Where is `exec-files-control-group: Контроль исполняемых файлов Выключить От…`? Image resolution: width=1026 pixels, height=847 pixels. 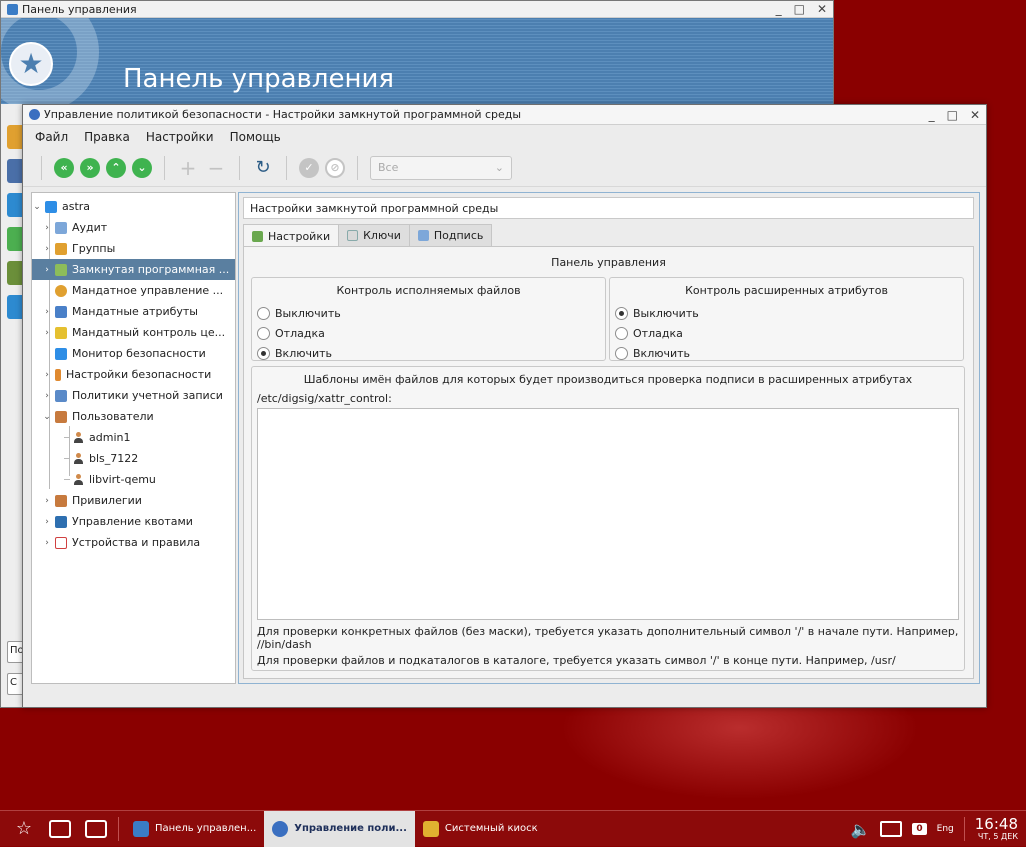 exec-files-control-group: Контроль исполняемых файлов Выключить От… is located at coordinates (428, 319).